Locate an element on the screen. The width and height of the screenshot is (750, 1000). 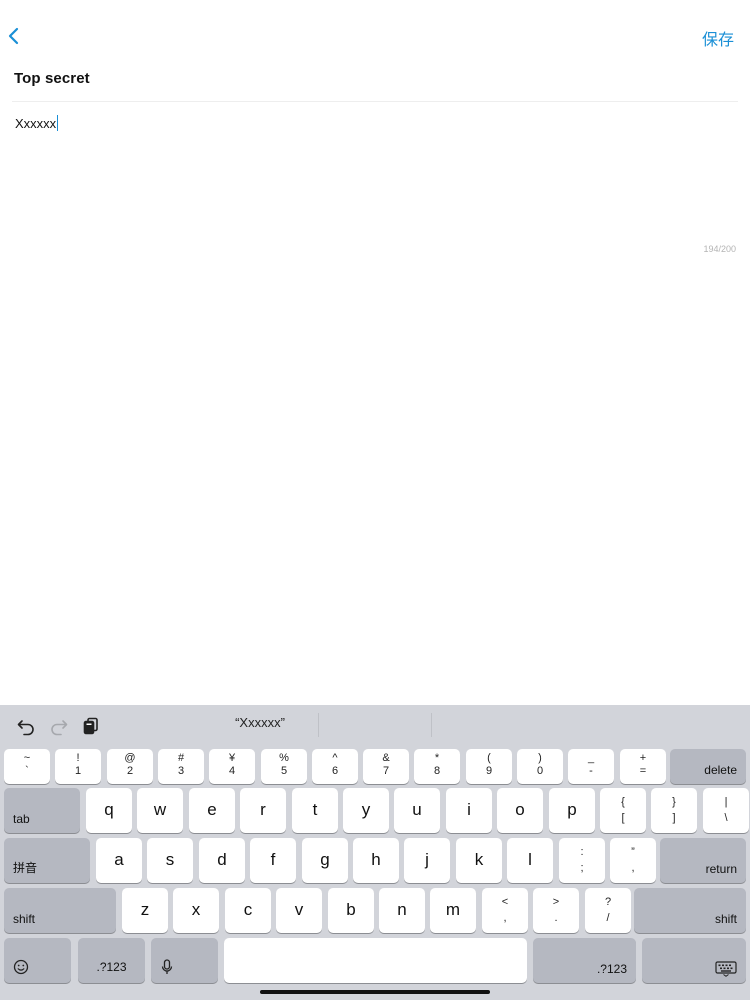
key-d-label: d is located at coordinates (222, 859).